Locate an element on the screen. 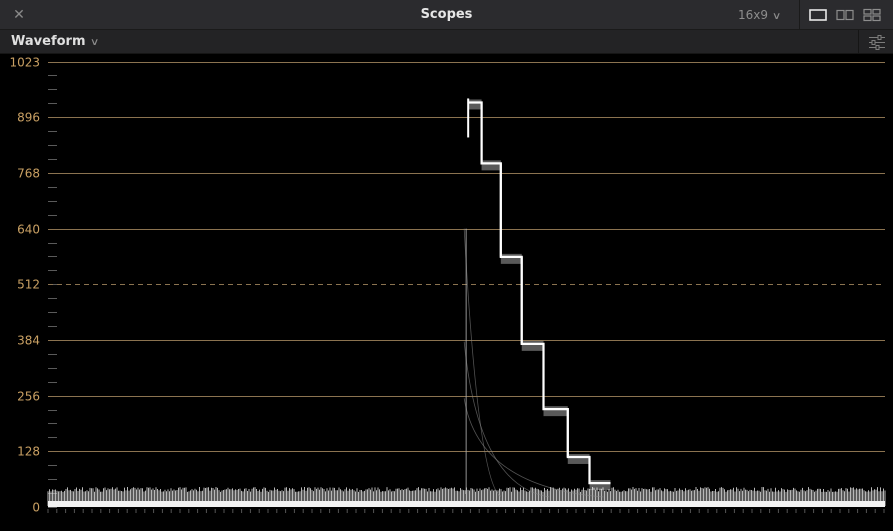 Image resolution: width=893 pixels, height=531 pixels. title-bar: ✕ Scopes 16x9 ∨ is located at coordinates (446, 15).